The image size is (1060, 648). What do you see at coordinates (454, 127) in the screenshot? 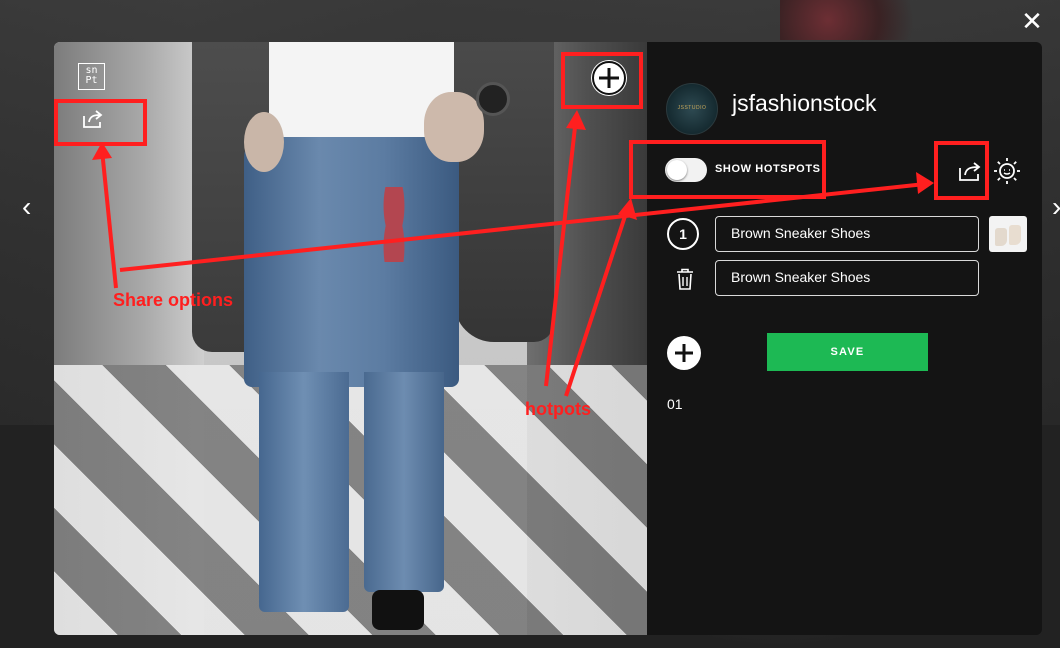
I see `photo-hand-right` at bounding box center [454, 127].